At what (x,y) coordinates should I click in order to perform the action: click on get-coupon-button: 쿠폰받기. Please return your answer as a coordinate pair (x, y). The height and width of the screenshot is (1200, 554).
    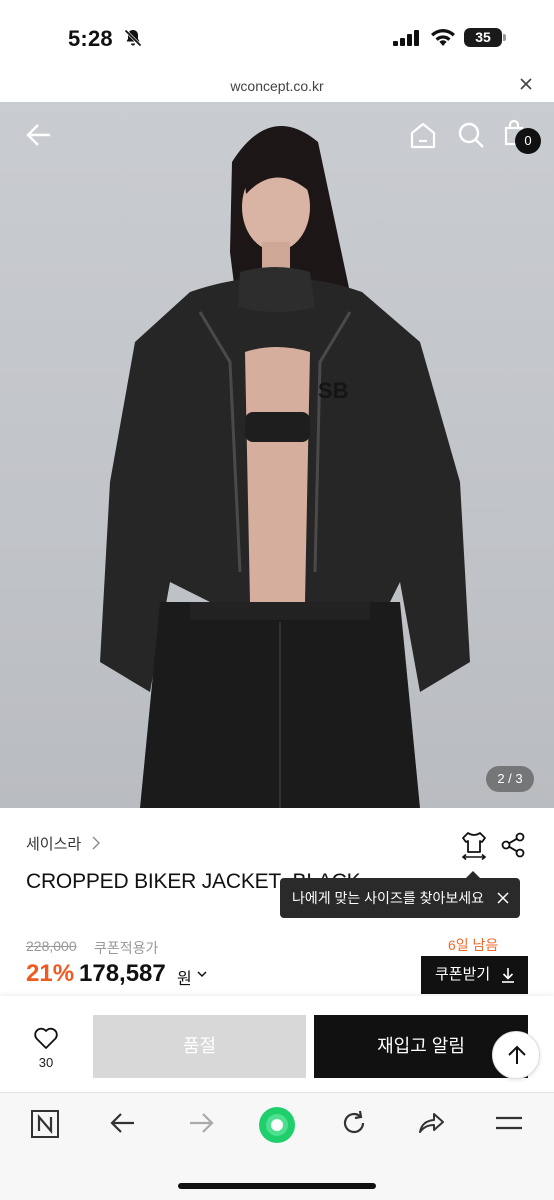
    Looking at the image, I should click on (474, 975).